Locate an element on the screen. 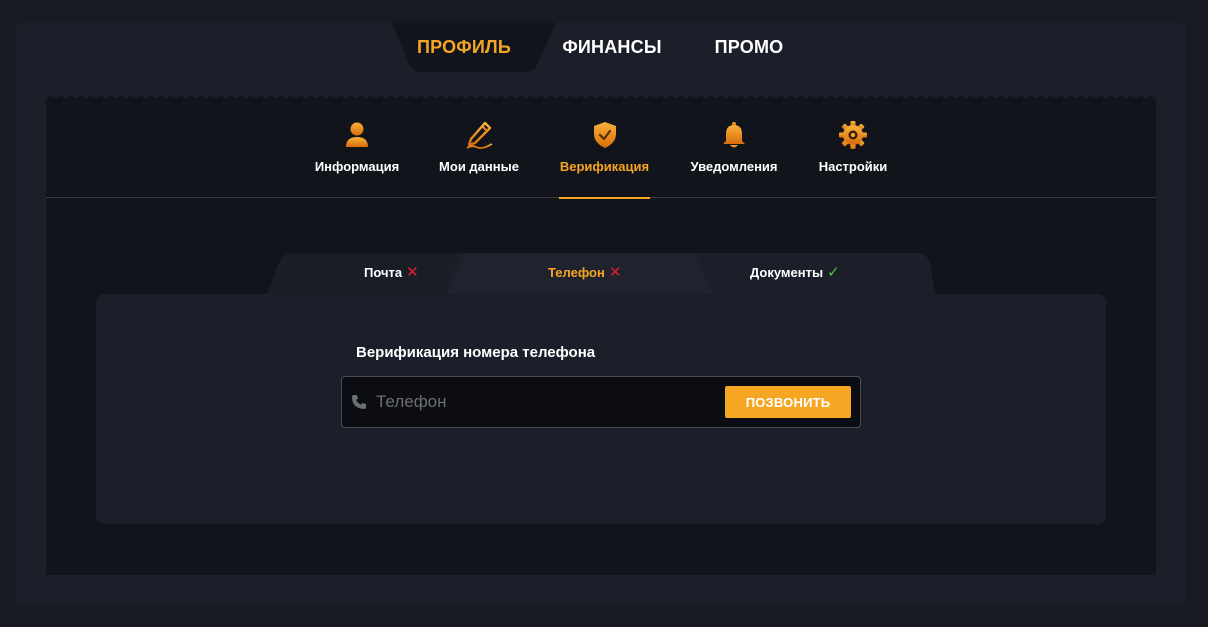 The width and height of the screenshot is (1208, 627). tab-promo: ПРОМО is located at coordinates (749, 48).